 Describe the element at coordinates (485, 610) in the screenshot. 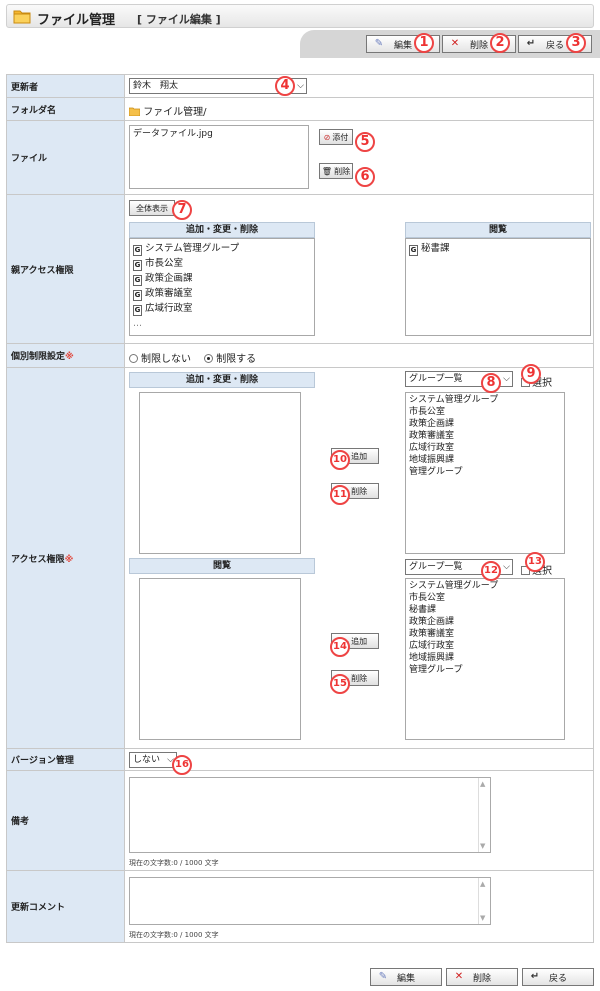

I see `list-item: 秘書課` at that location.